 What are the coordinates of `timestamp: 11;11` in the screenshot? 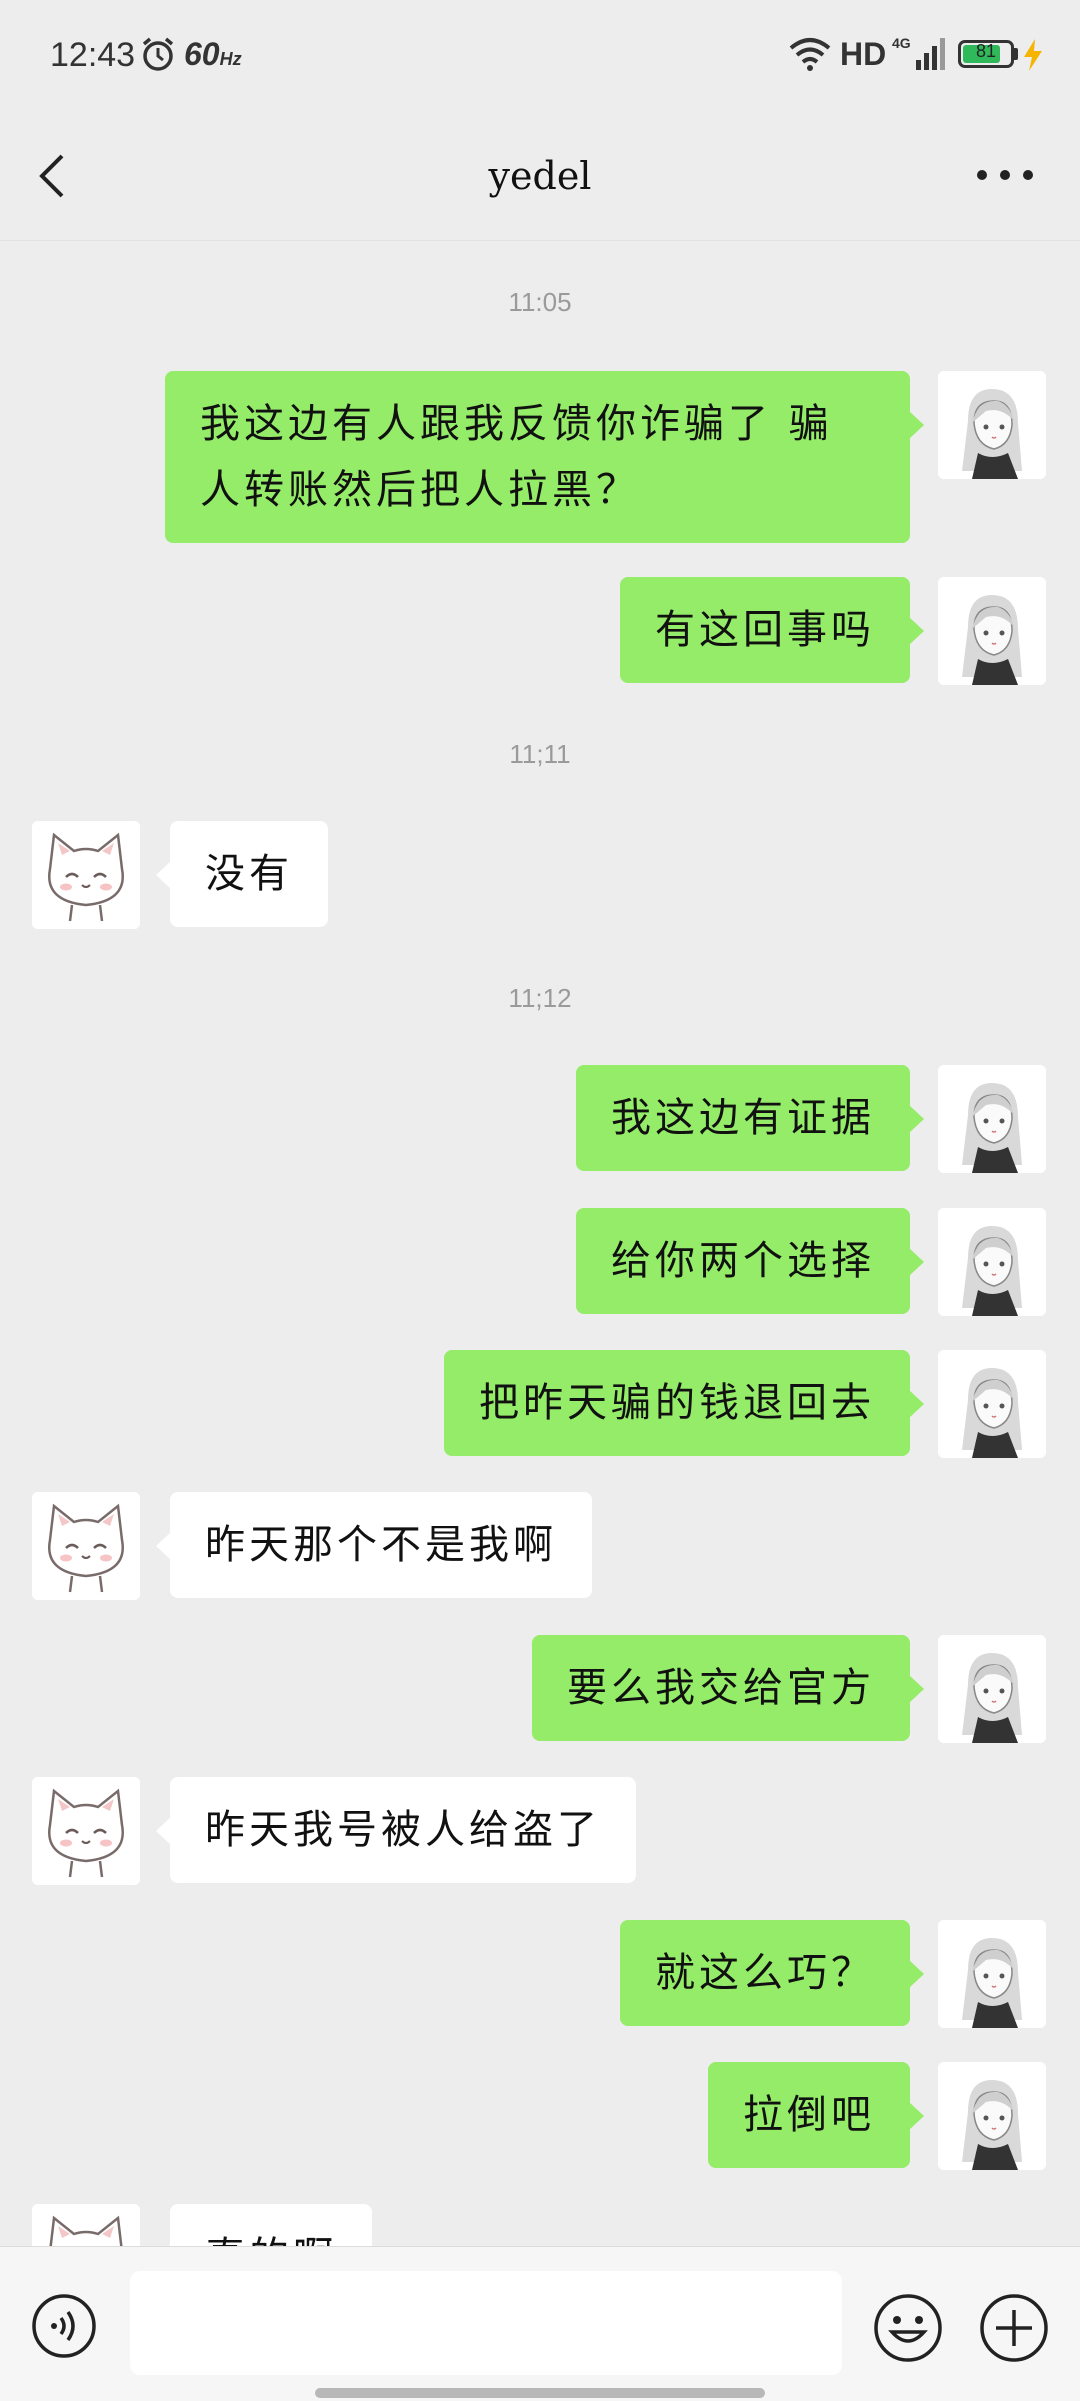 It's located at (540, 754).